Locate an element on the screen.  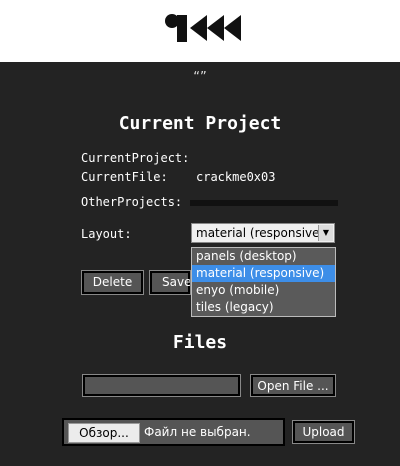
top-bar is located at coordinates (200, 31).